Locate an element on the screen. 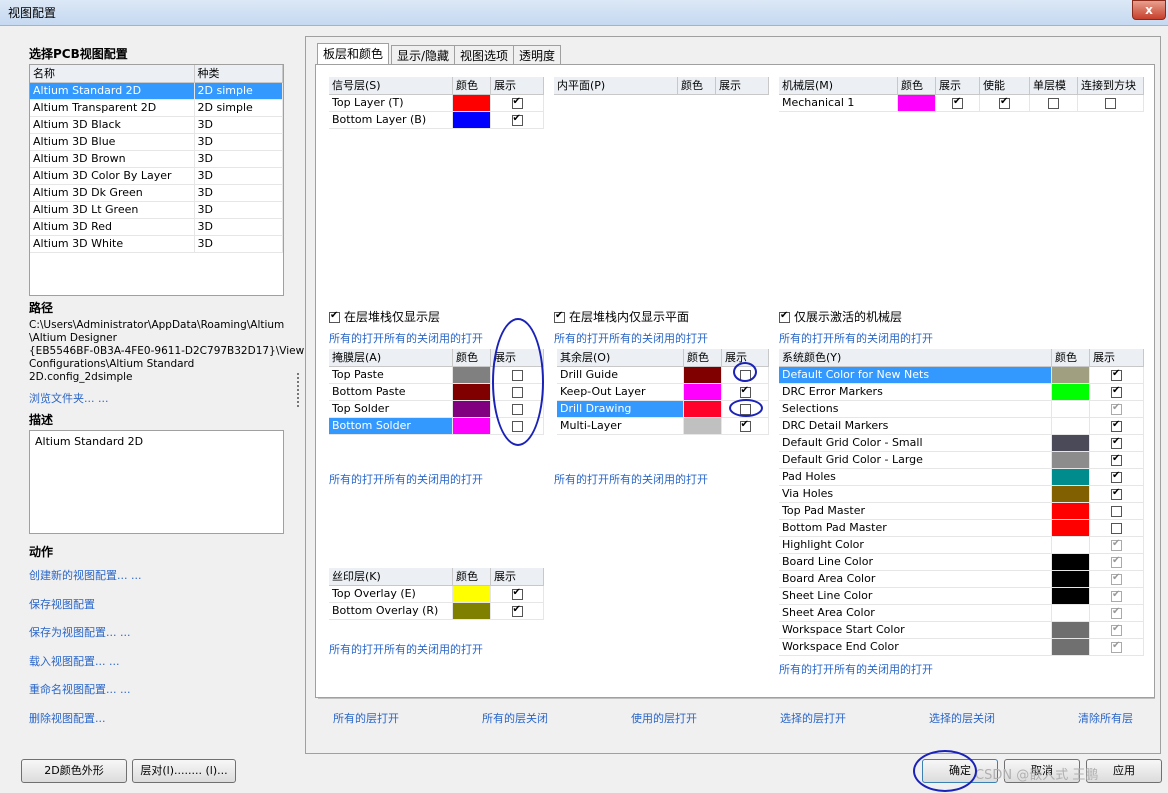 The height and width of the screenshot is (793, 1168). tab-view-options: 视图选项 is located at coordinates (484, 54).